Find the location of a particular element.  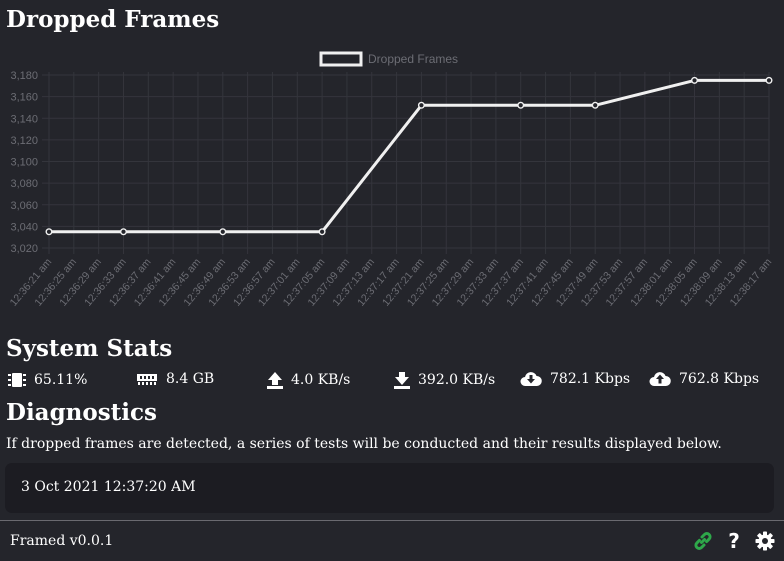

stat-cloud-upload-value: 762.8 Kbps is located at coordinates (719, 379).